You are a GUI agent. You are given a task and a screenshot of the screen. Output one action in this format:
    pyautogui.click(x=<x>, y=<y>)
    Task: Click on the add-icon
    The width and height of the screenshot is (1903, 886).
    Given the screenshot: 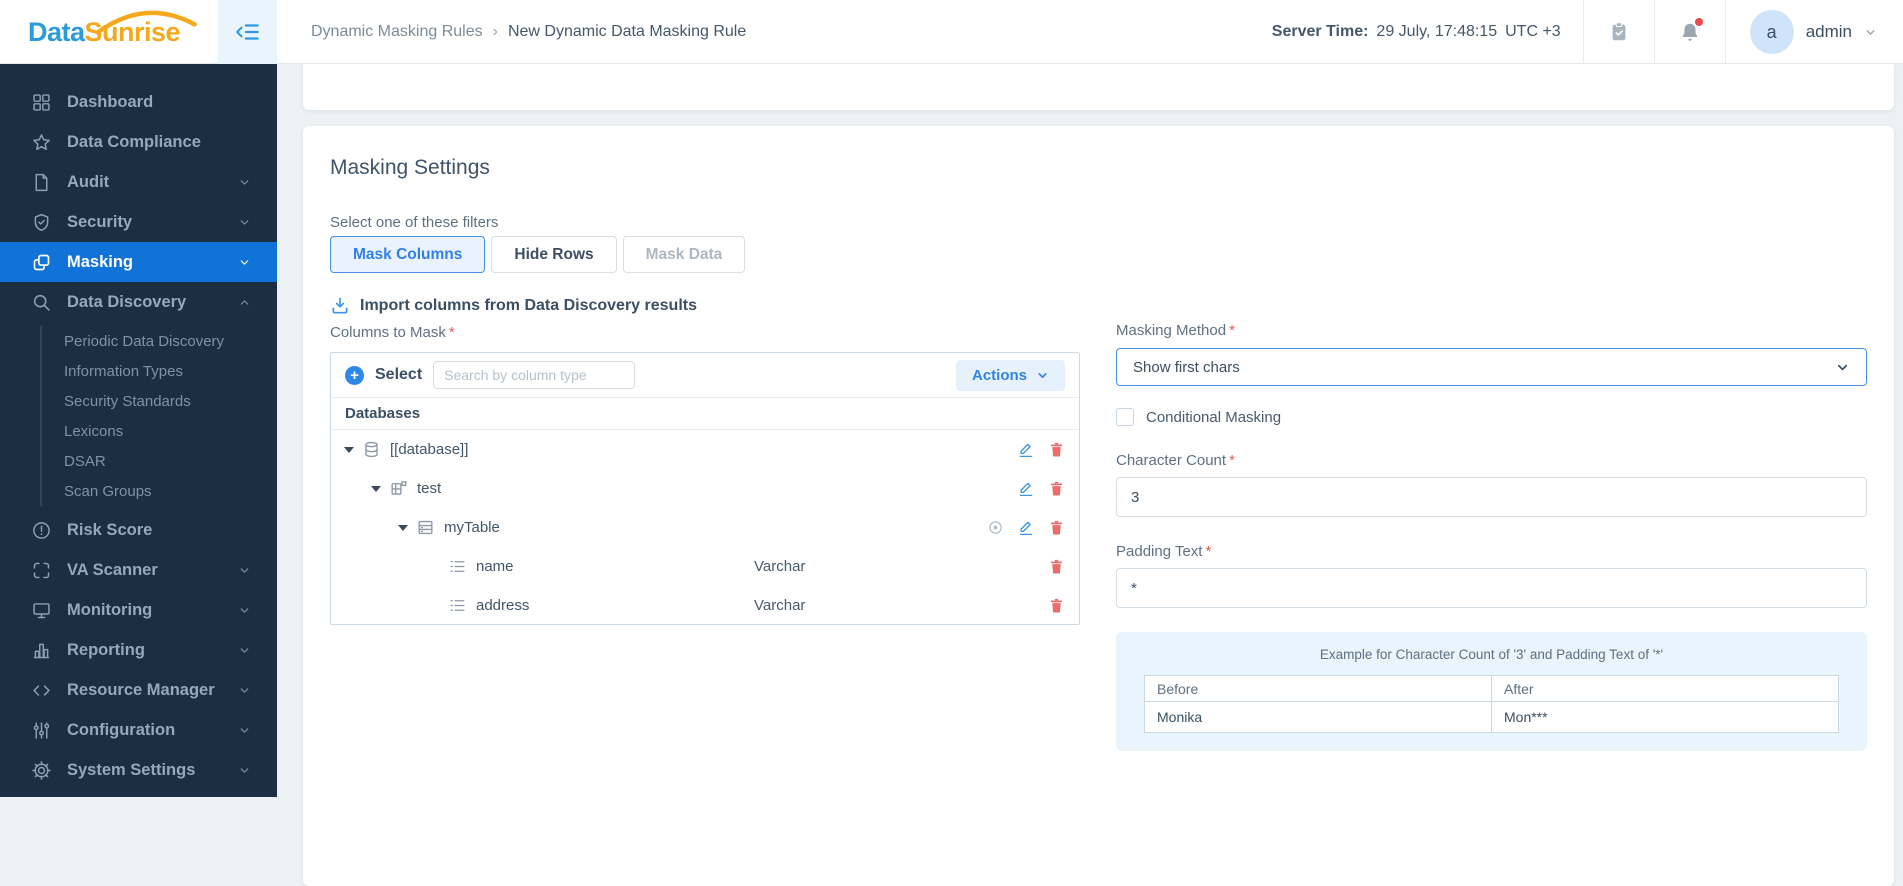 What is the action you would take?
    pyautogui.click(x=354, y=375)
    